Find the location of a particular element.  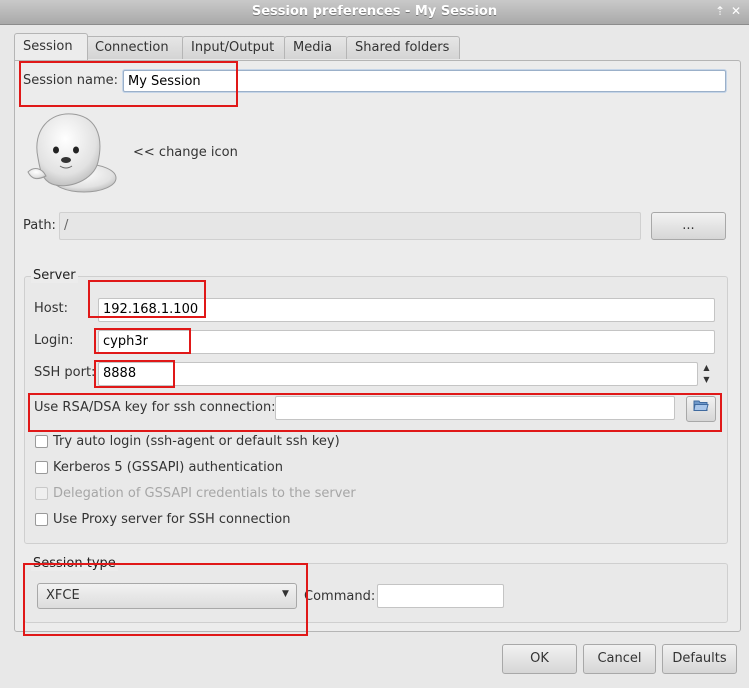

title-bar: Session preferences - My Session ⇡ ✕ is located at coordinates (374, 12).